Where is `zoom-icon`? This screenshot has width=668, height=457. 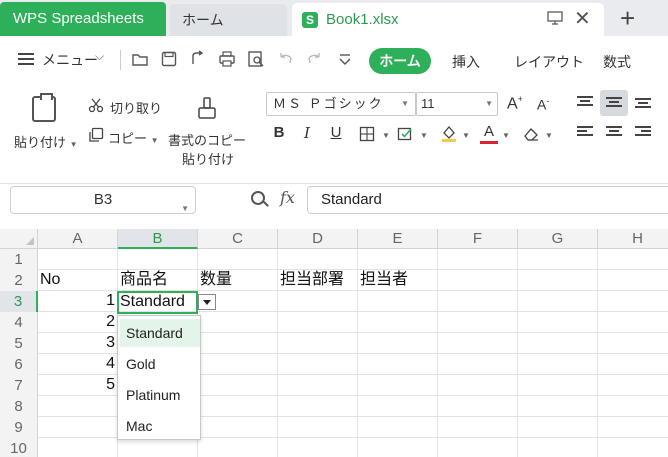 zoom-icon is located at coordinates (258, 198).